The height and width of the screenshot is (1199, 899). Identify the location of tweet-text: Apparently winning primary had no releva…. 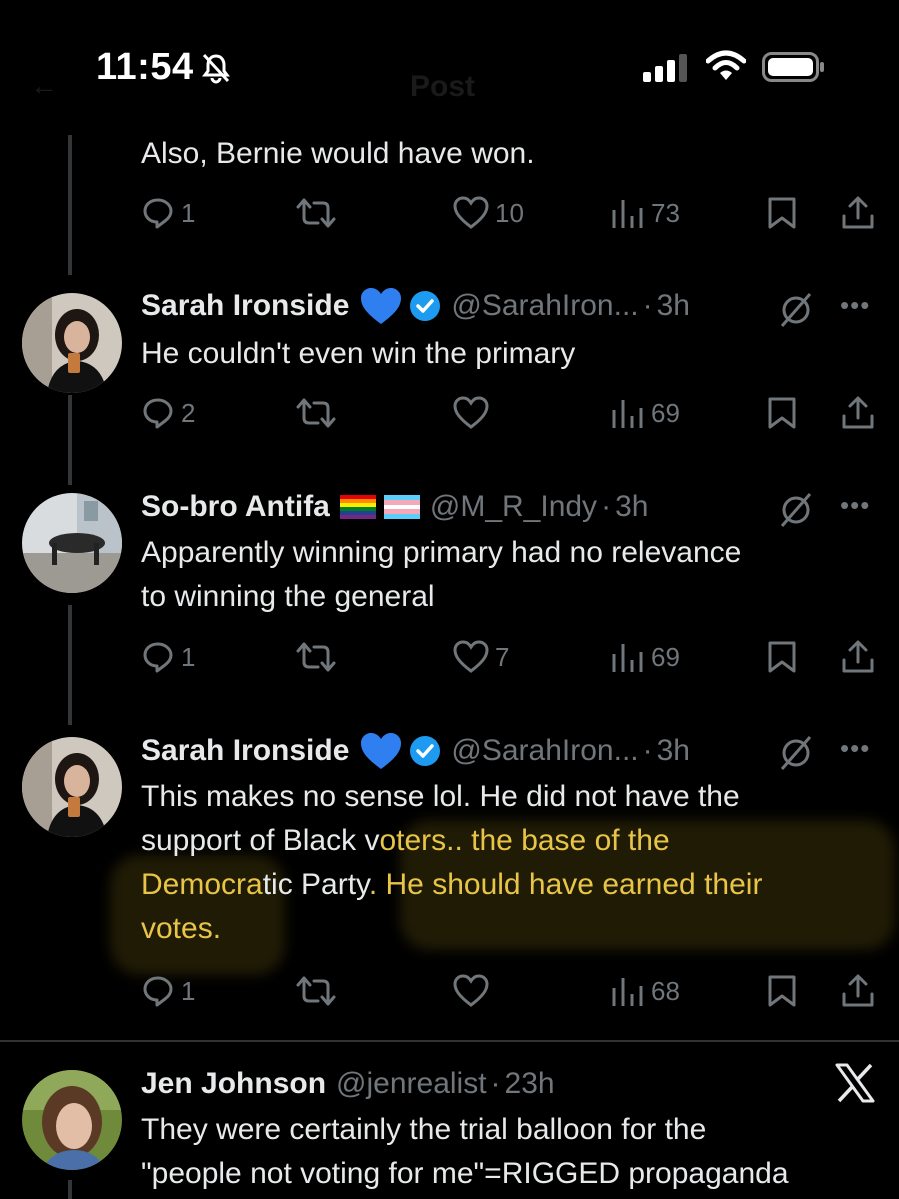
(511, 575).